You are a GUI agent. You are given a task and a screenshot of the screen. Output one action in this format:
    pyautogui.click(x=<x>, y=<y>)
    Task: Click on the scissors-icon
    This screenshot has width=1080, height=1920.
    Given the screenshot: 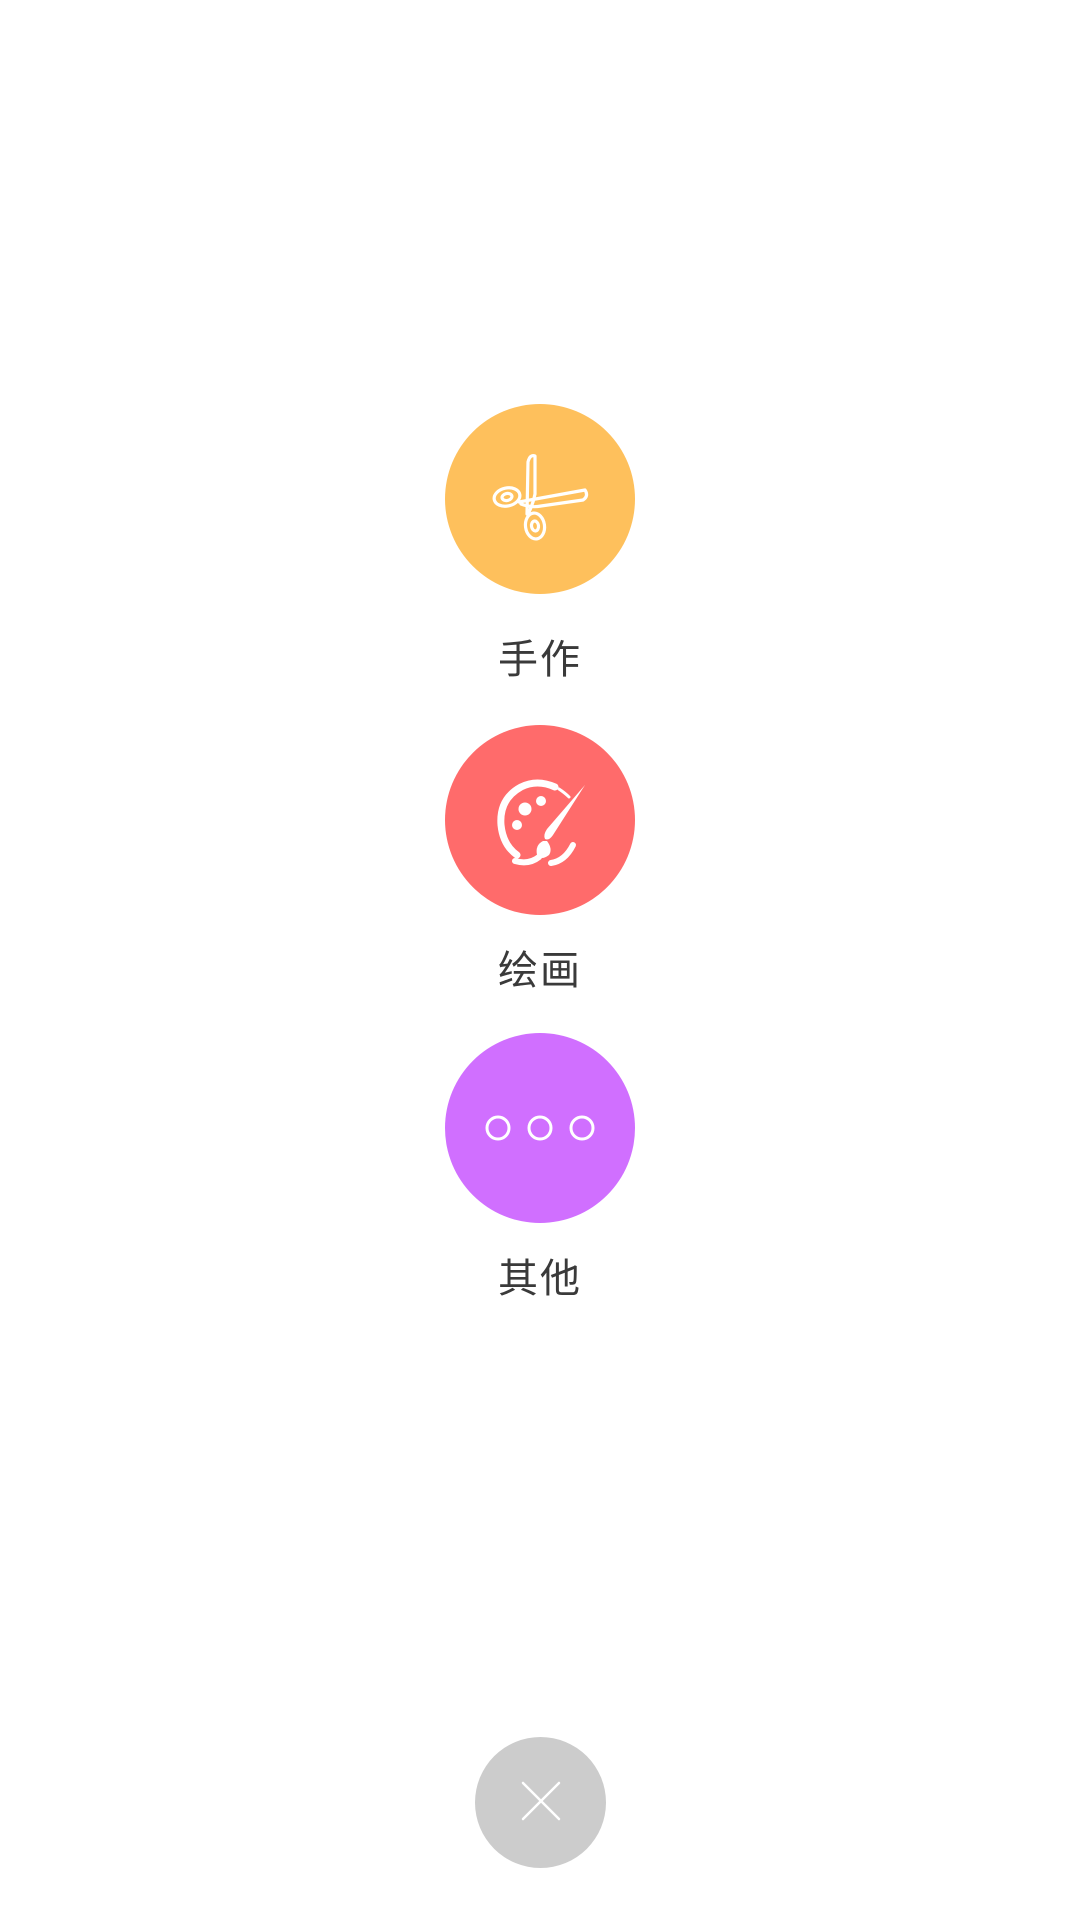 What is the action you would take?
    pyautogui.click(x=540, y=499)
    